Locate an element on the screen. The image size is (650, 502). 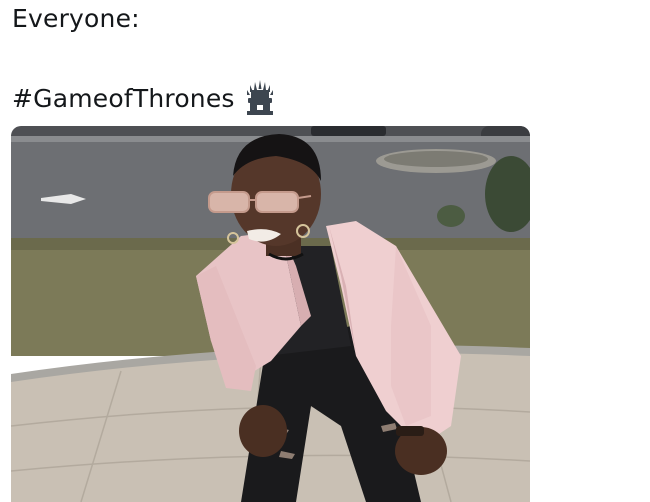
hashtag-link: #GameofThrones is located at coordinates (123, 98).